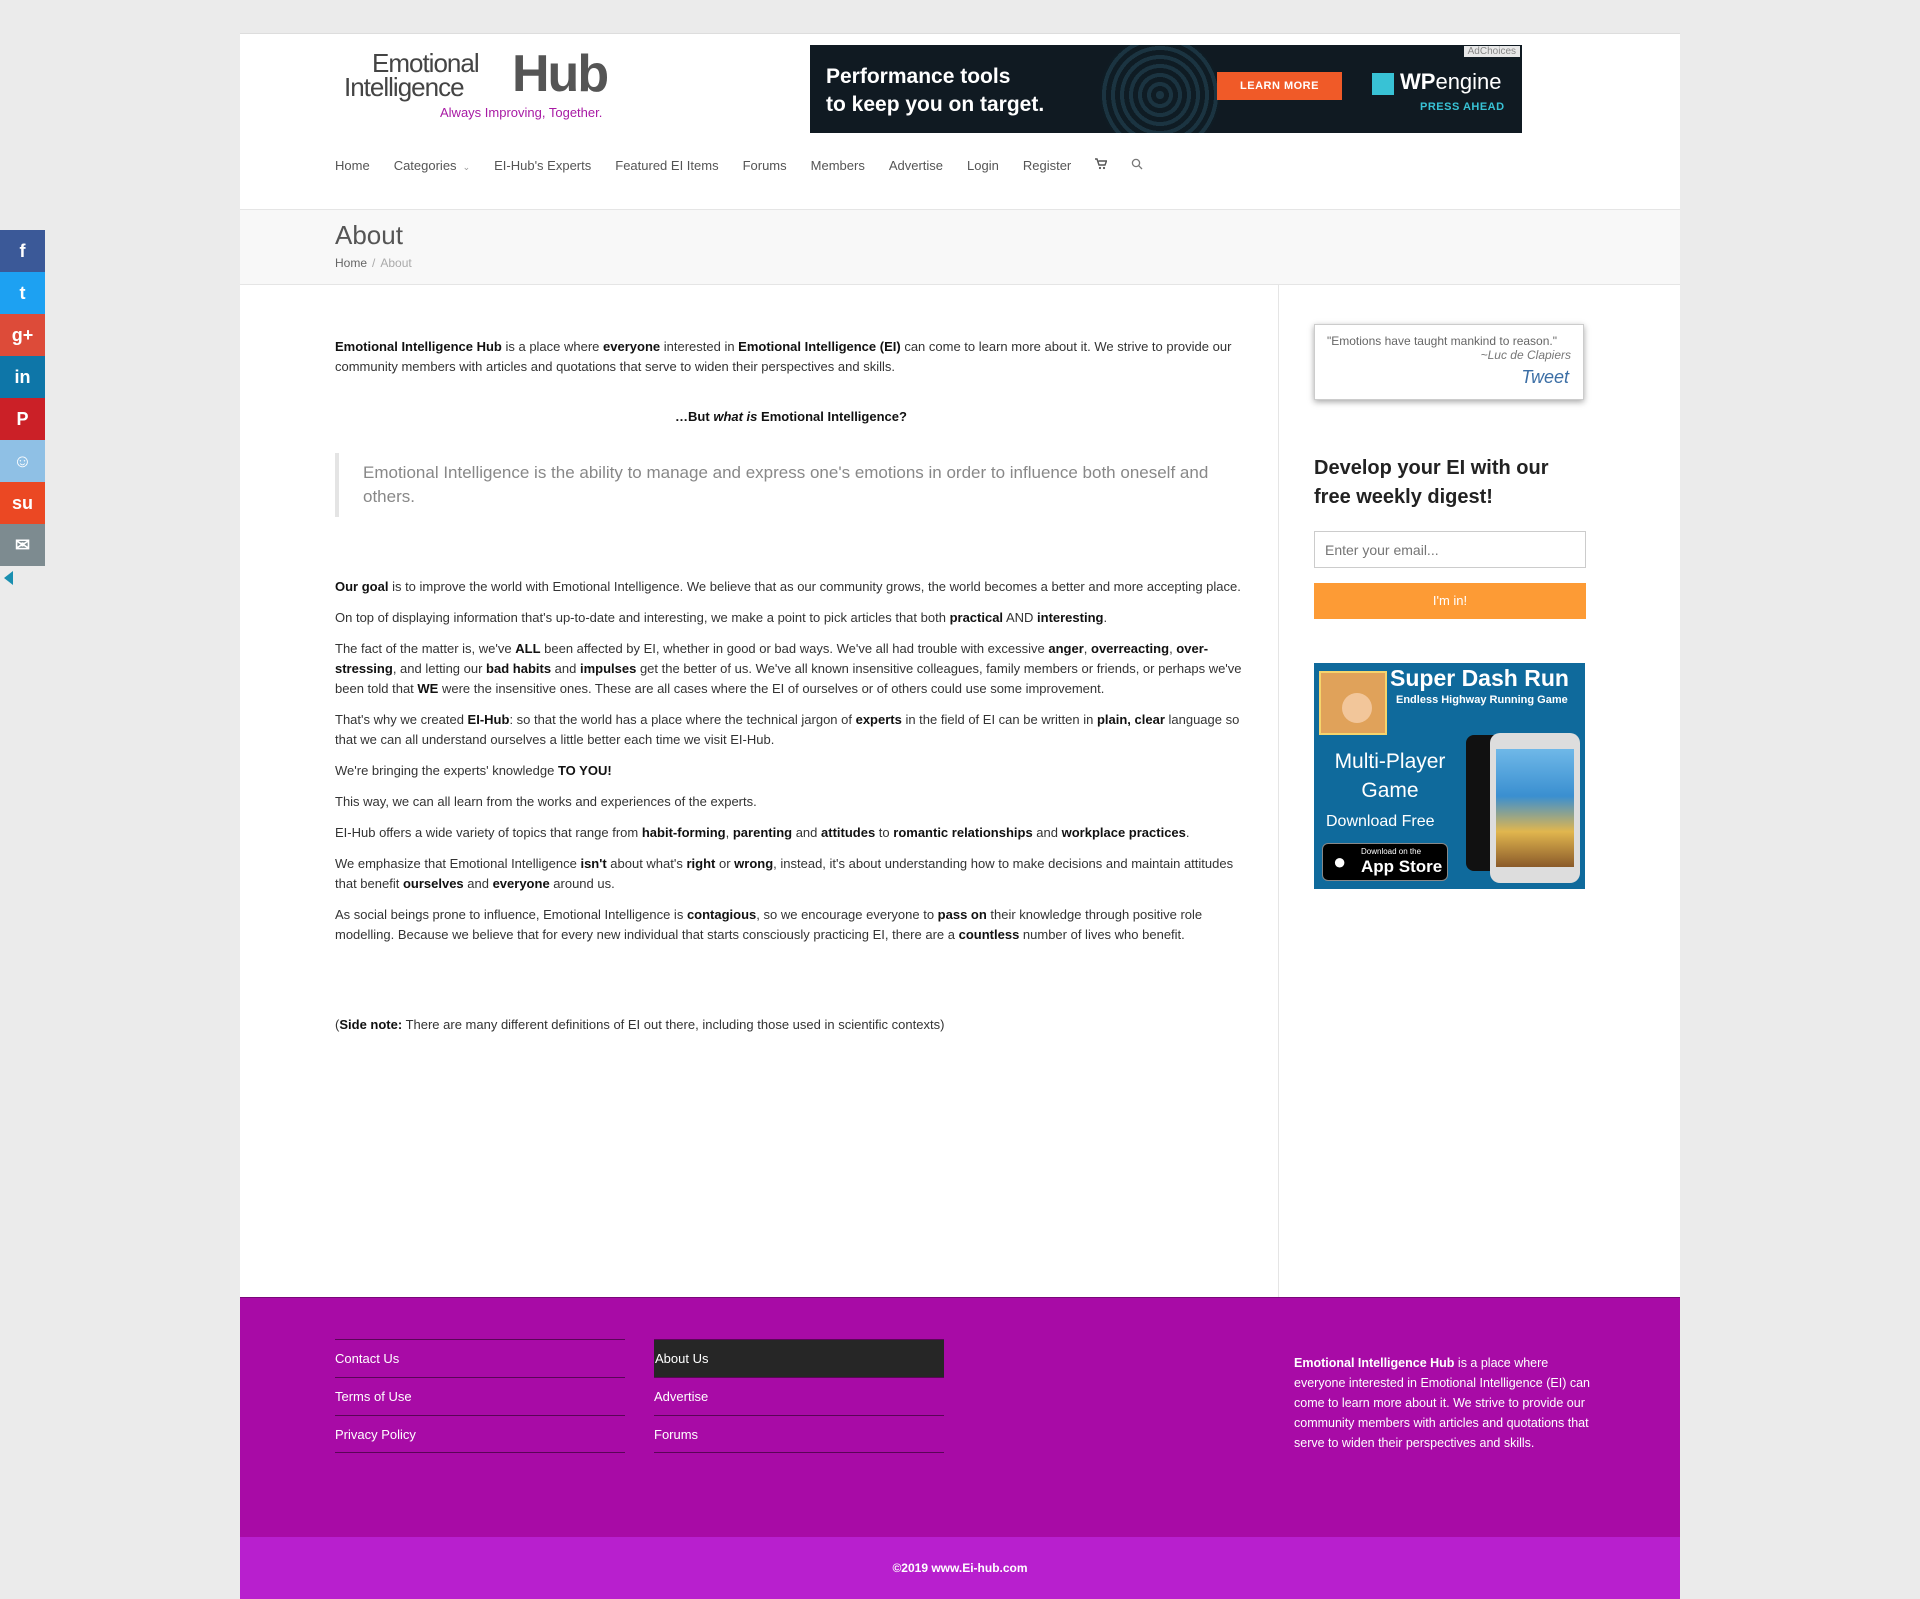 This screenshot has height=1599, width=1920. I want to click on text: in the field of EI can be written in, so click(999, 719).